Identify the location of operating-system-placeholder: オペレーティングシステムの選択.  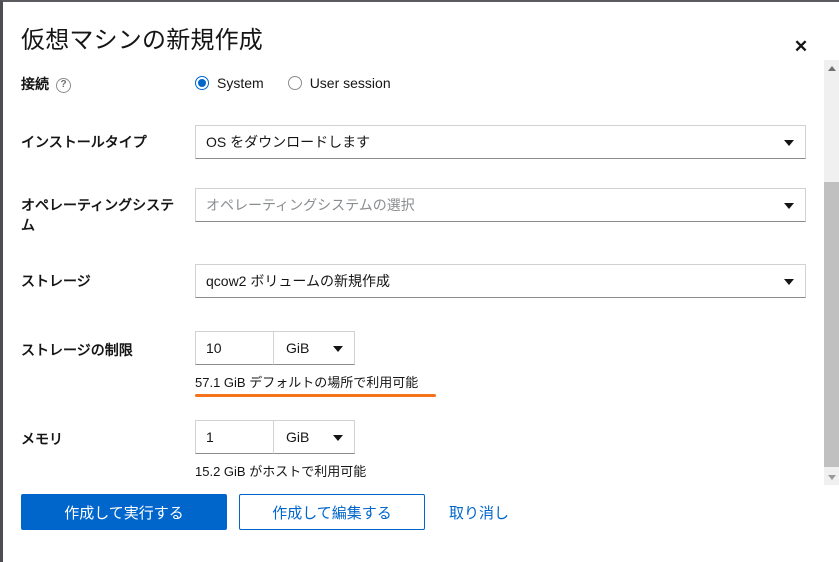
(310, 205).